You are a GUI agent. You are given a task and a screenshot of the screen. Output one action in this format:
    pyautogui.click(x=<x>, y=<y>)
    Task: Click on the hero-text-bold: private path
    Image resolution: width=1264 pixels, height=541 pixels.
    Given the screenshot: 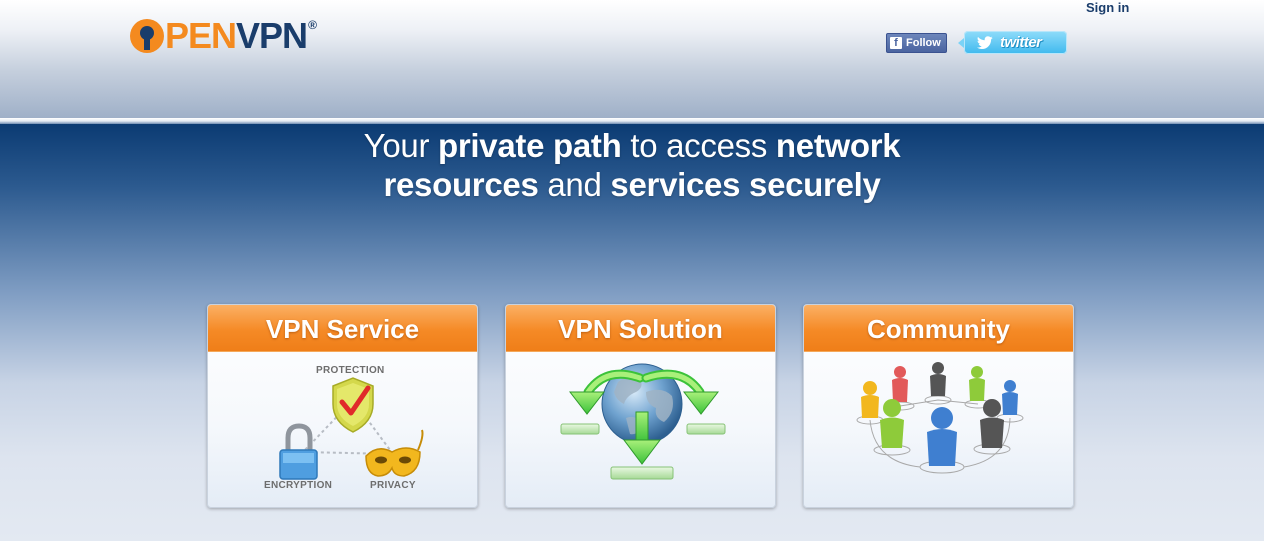 What is the action you would take?
    pyautogui.click(x=530, y=145)
    